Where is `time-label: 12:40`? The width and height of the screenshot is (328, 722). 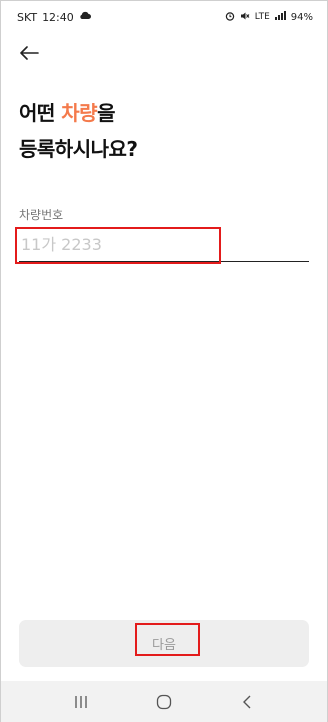 time-label: 12:40 is located at coordinates (58, 17).